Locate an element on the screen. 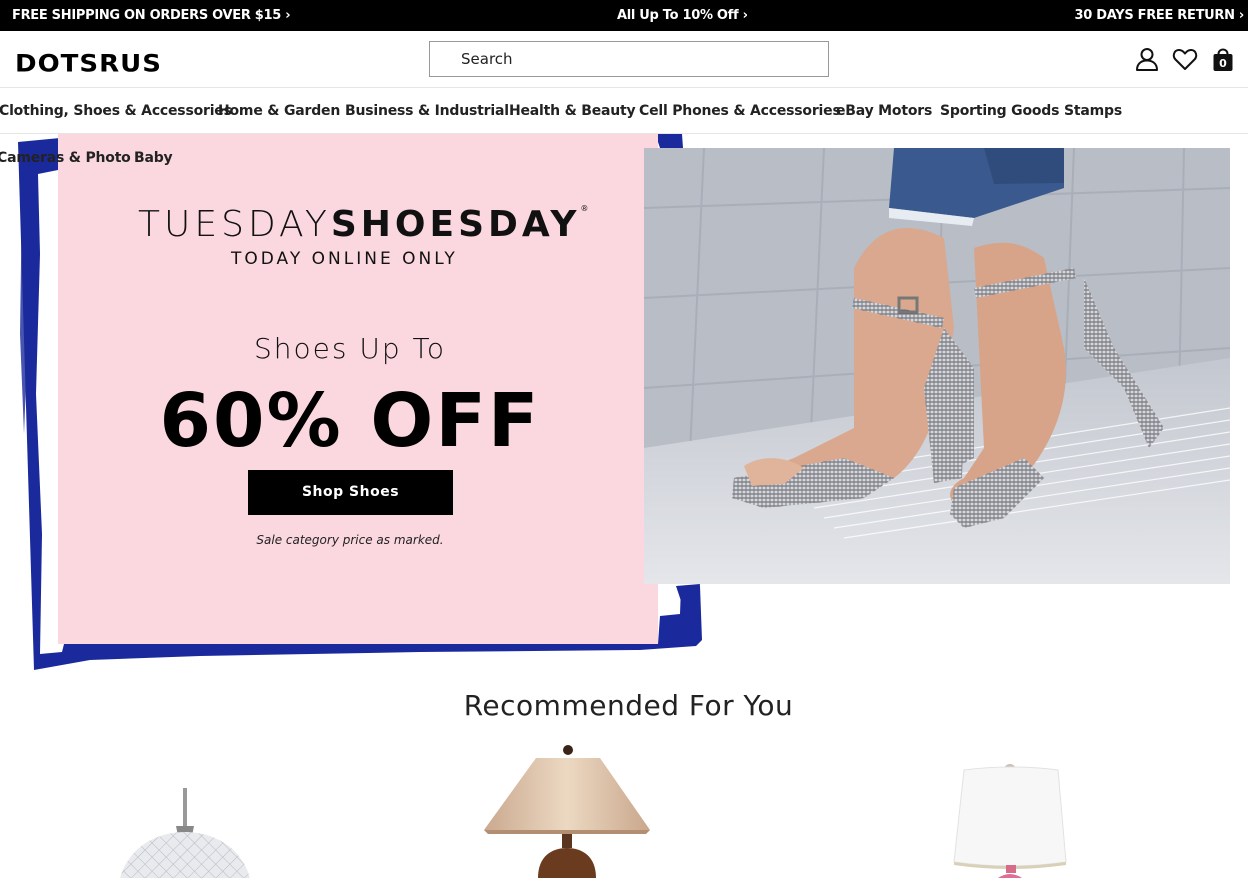  nav-item-cell-phones: Cell Phones & Accessories is located at coordinates (740, 111).